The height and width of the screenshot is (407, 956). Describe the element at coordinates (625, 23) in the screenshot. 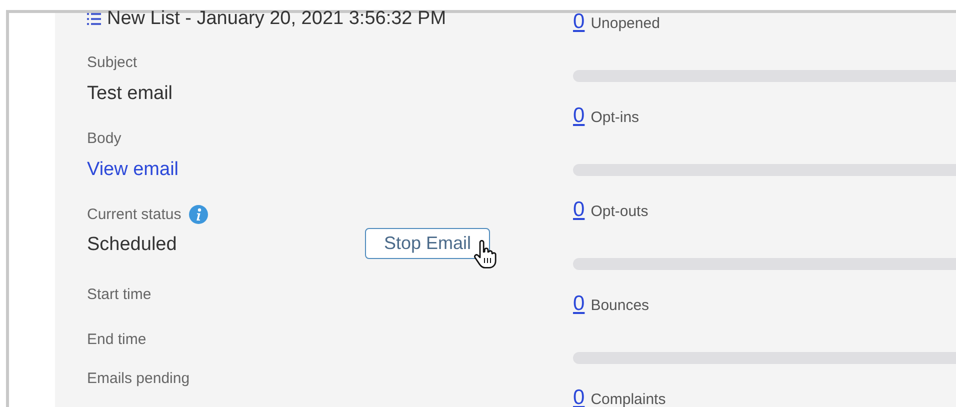

I see `stat-label: Unopened` at that location.